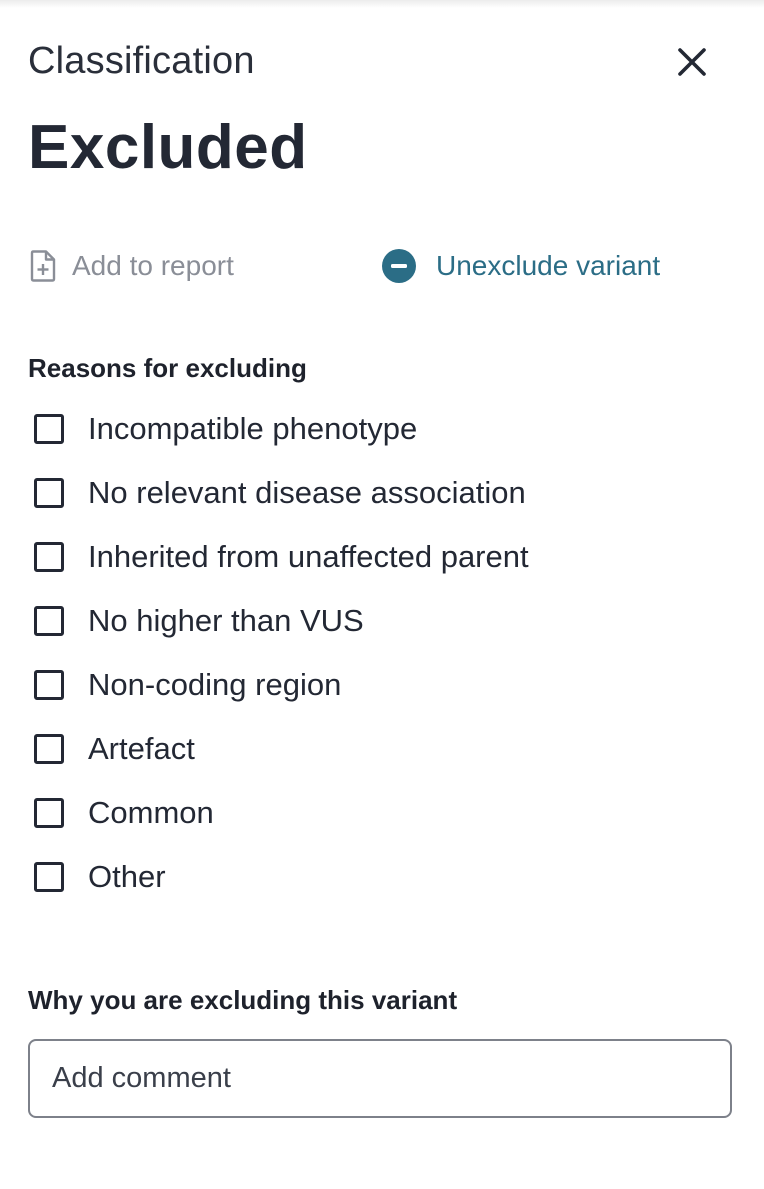 The height and width of the screenshot is (1189, 764). I want to click on reason-label: No relevant disease association, so click(307, 492).